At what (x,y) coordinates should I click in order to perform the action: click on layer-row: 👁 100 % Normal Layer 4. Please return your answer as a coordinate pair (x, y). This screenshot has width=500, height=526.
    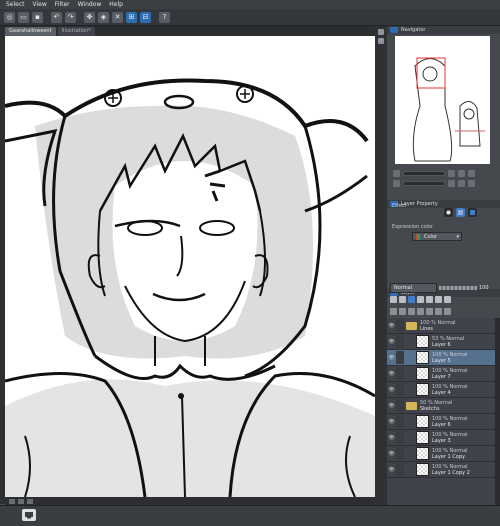
    Looking at the image, I should click on (443, 390).